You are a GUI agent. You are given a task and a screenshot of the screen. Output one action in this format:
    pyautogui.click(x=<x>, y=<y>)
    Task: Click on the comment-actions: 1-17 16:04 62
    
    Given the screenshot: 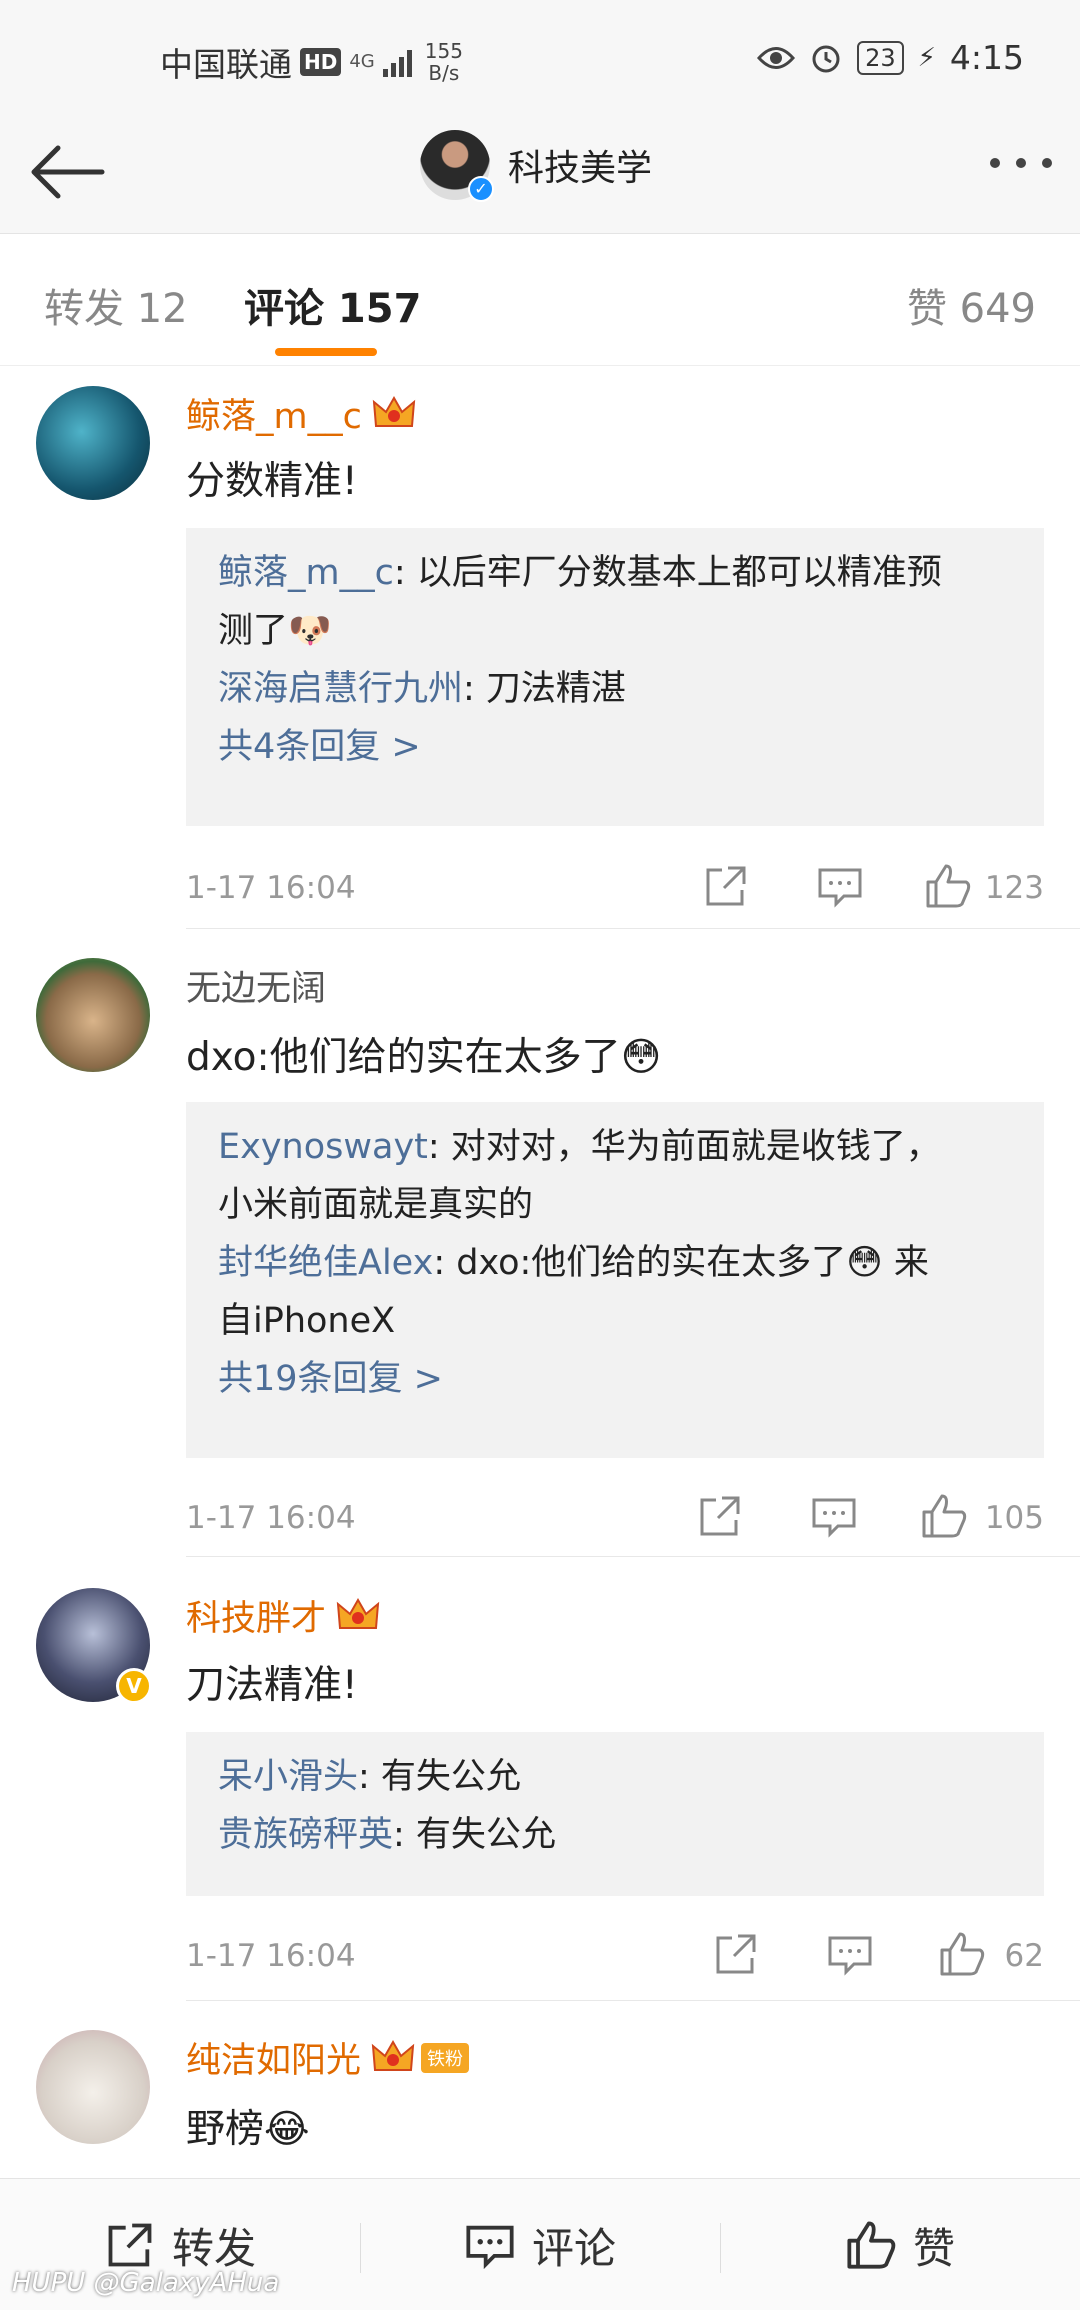 What is the action you would take?
    pyautogui.click(x=615, y=1955)
    